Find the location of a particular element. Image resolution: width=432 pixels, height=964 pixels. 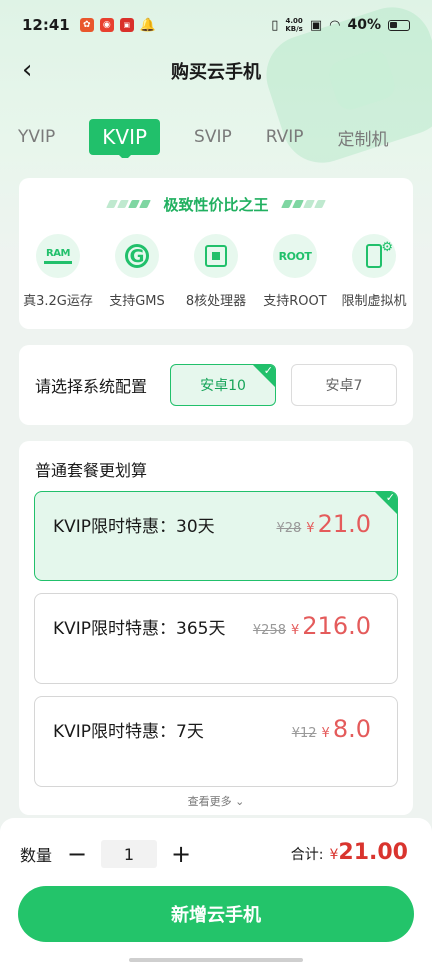

weibo-notification-icon: ◉ is located at coordinates (106, 25).